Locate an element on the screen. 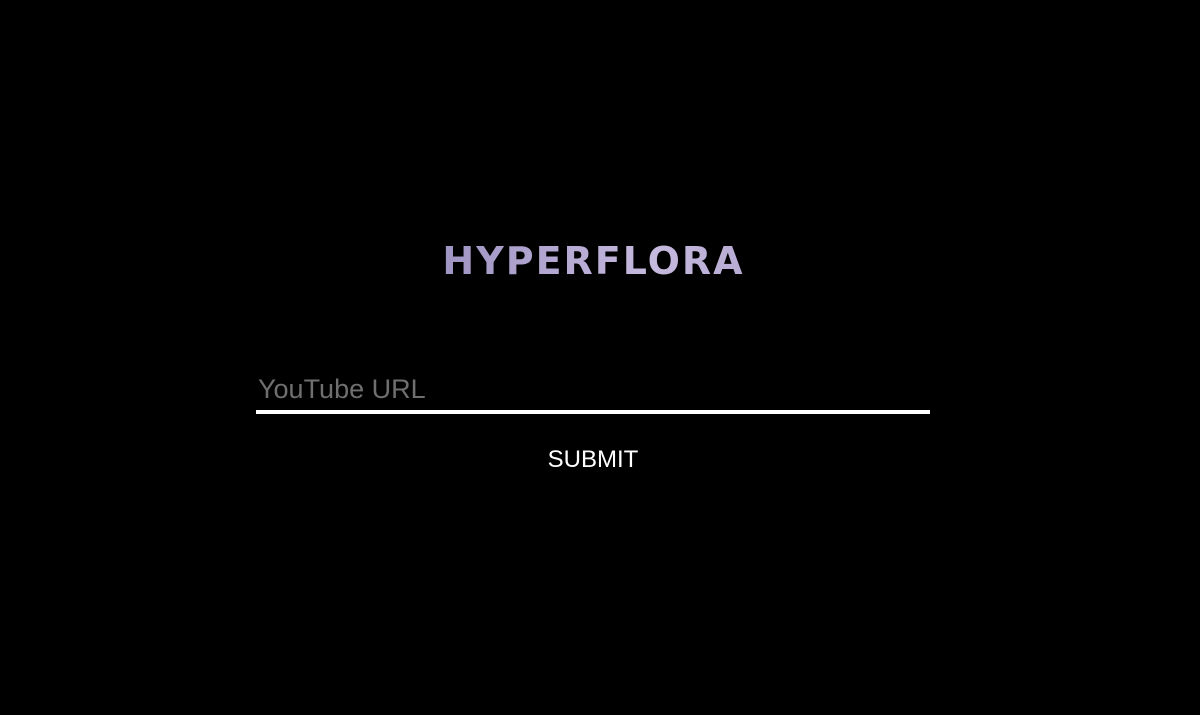  youtube-url-input is located at coordinates (593, 391).